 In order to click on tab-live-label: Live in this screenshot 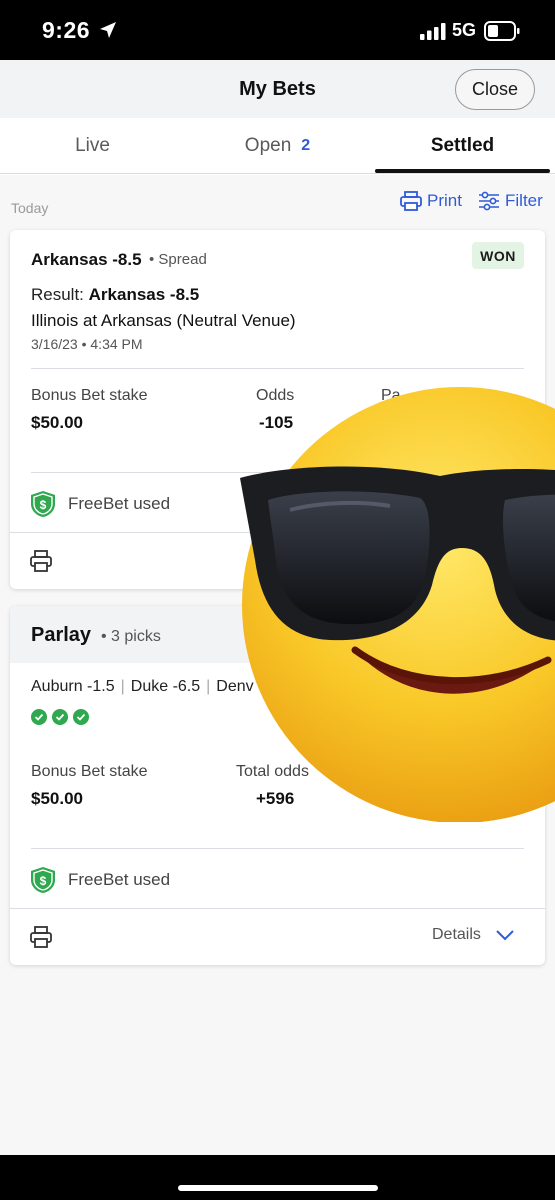, I will do `click(92, 145)`.